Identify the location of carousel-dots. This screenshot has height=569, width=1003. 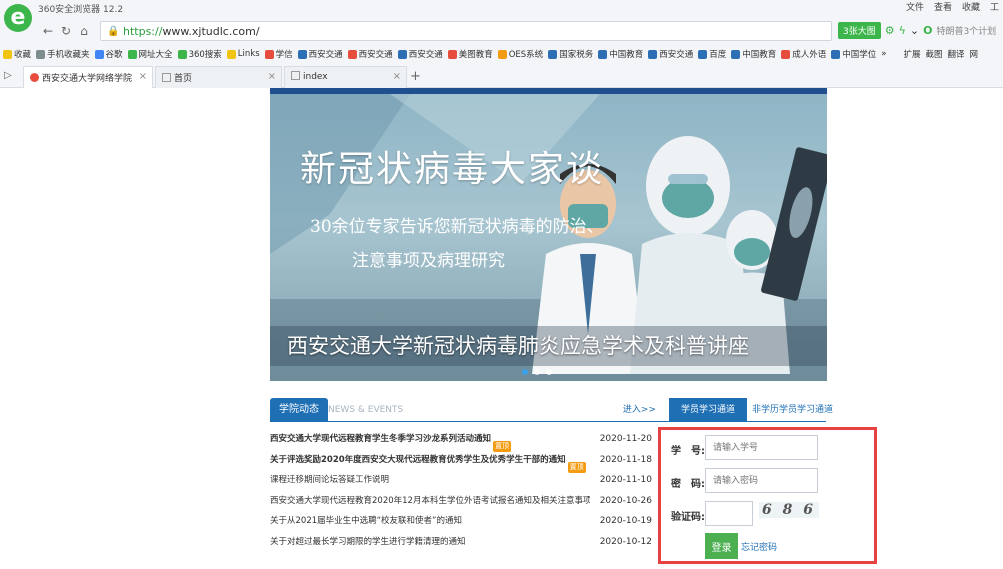
(537, 372).